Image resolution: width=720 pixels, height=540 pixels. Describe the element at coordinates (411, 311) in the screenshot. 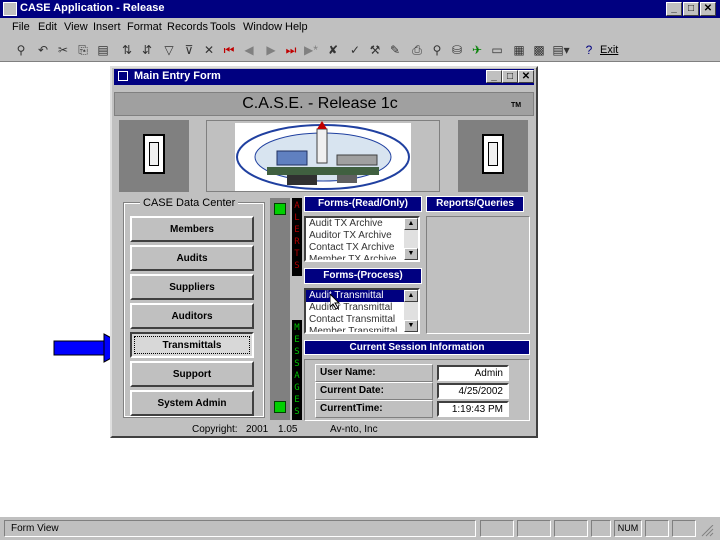

I see `process-scrollbar: ▲ ▼` at that location.